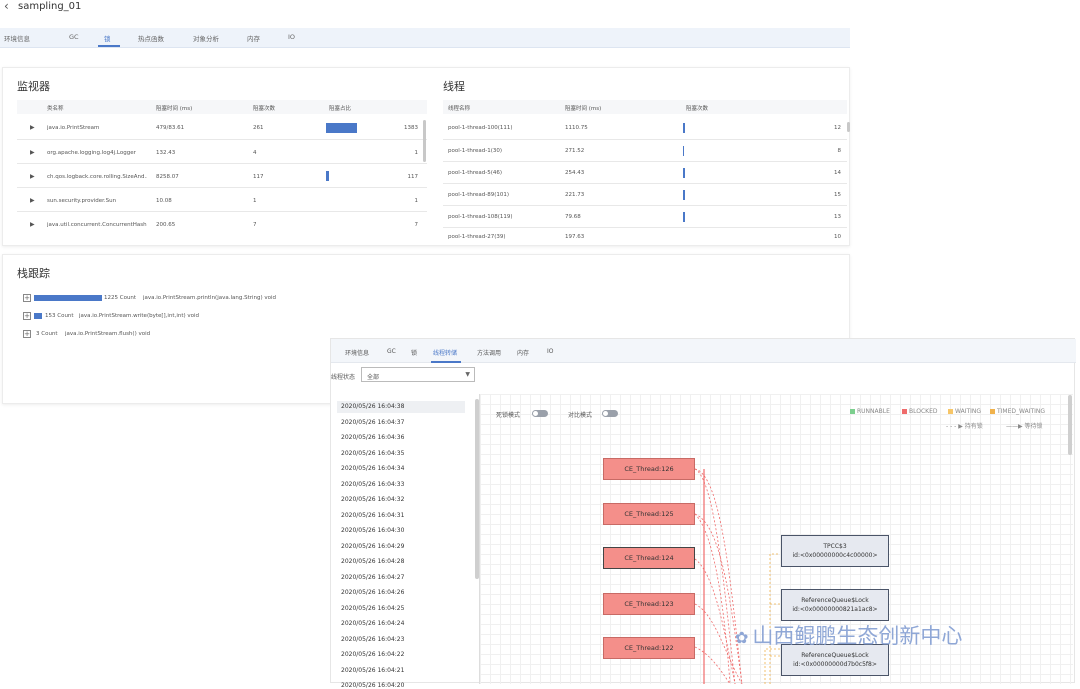  What do you see at coordinates (6, 6) in the screenshot?
I see `chevron-left-icon: ‹` at bounding box center [6, 6].